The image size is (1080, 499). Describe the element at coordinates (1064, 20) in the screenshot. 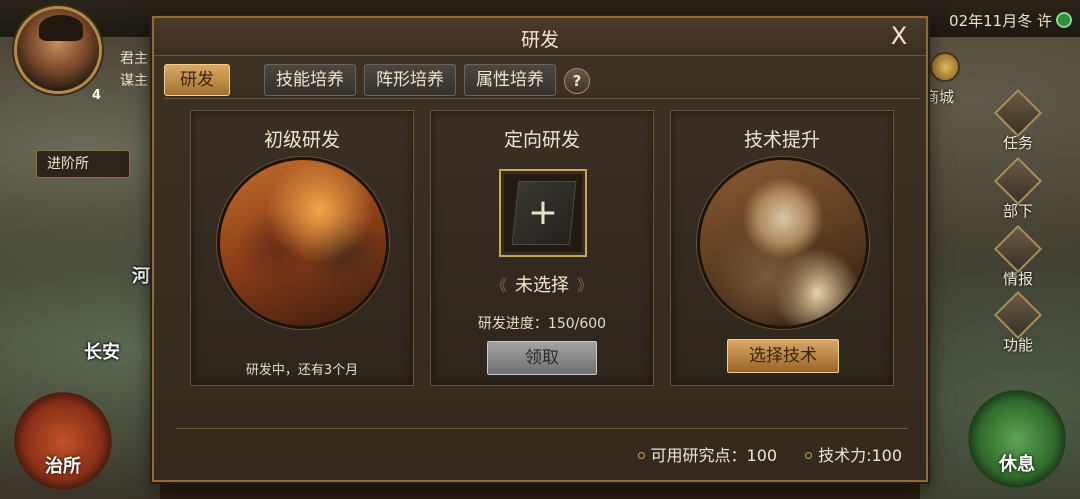

I see `status-icon` at that location.